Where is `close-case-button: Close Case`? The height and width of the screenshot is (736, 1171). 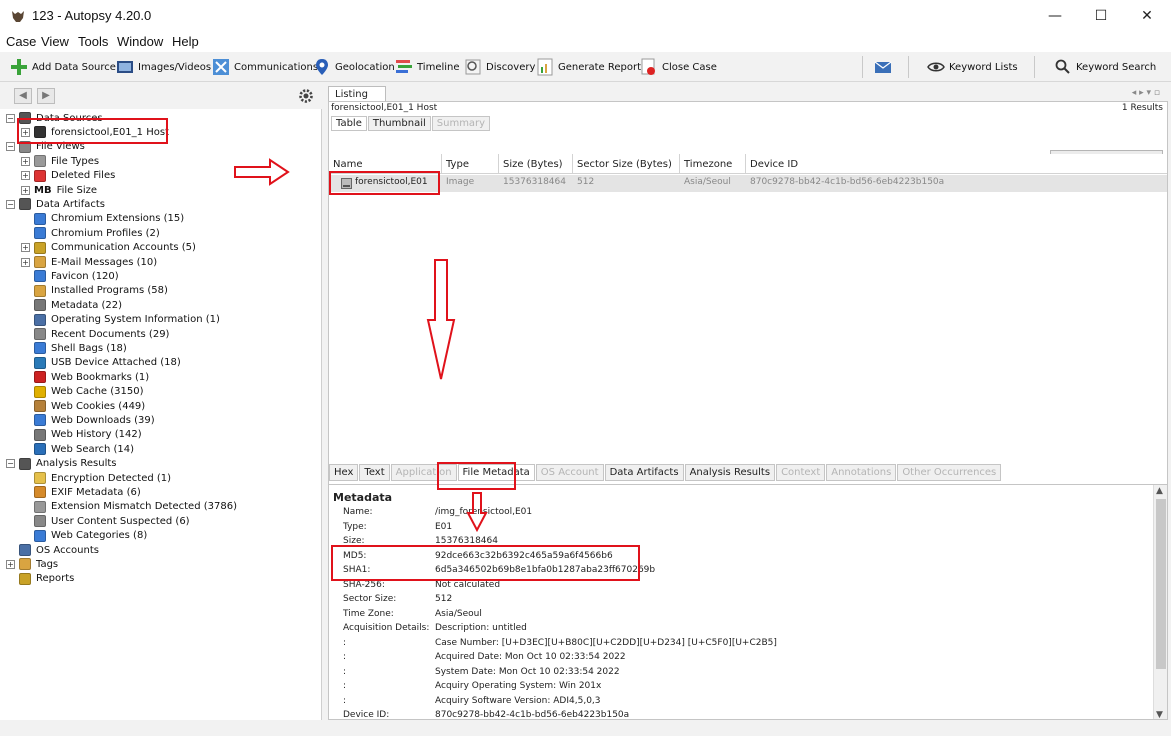
close-case-button: Close Case is located at coordinates (678, 67).